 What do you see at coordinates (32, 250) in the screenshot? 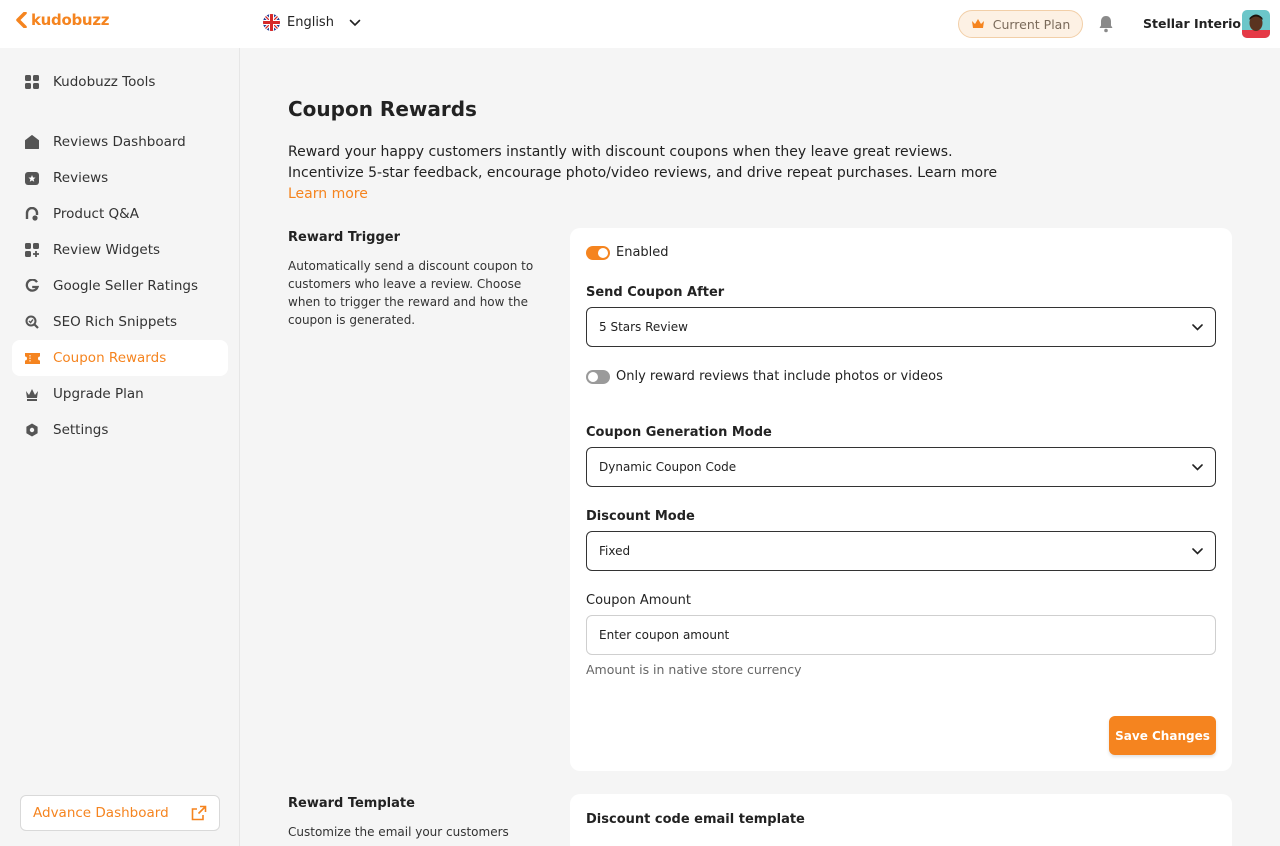
I see `widgets-icon` at bounding box center [32, 250].